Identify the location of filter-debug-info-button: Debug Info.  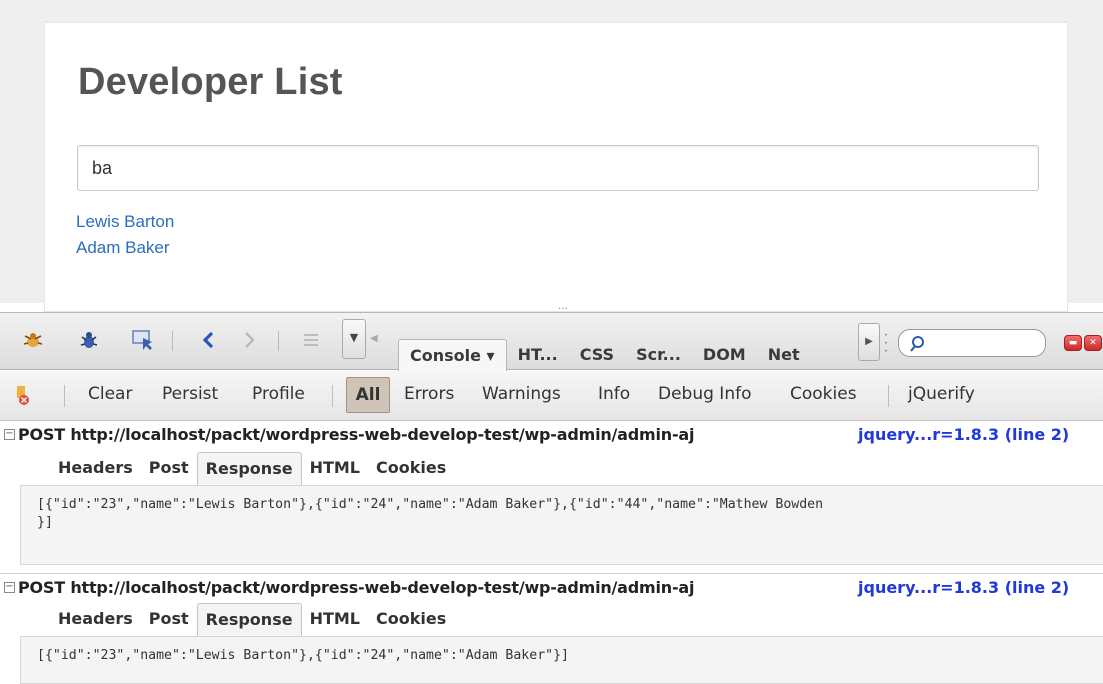
(704, 394).